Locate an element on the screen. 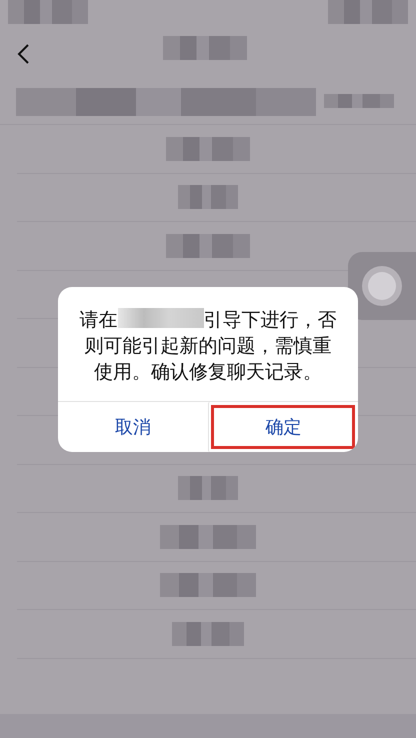  cancel-button: 取消 is located at coordinates (133, 427).